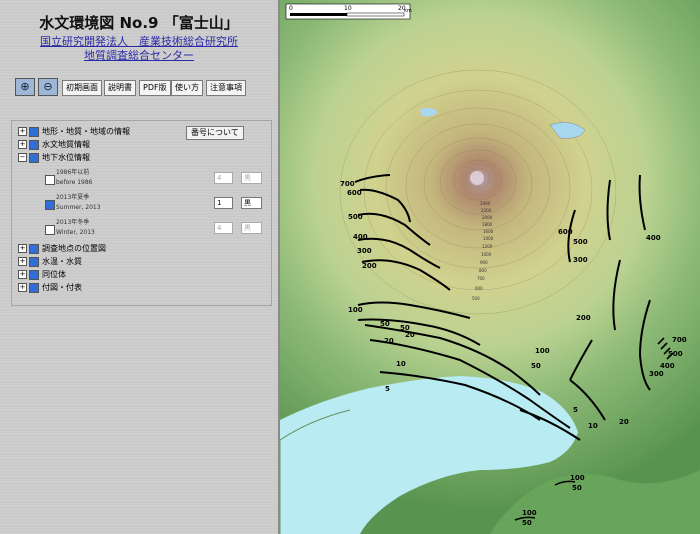 The height and width of the screenshot is (534, 700). I want to click on elev-label: 1800, so click(487, 224).